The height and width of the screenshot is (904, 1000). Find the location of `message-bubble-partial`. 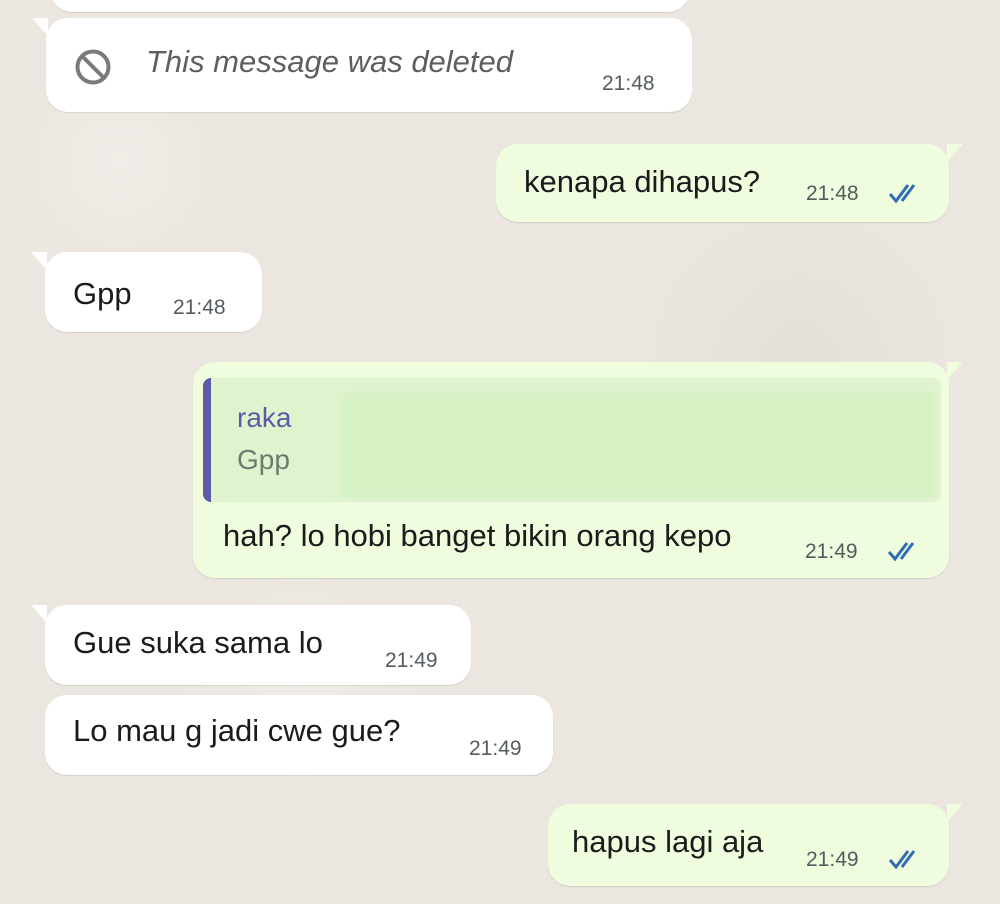

message-bubble-partial is located at coordinates (370, 6).